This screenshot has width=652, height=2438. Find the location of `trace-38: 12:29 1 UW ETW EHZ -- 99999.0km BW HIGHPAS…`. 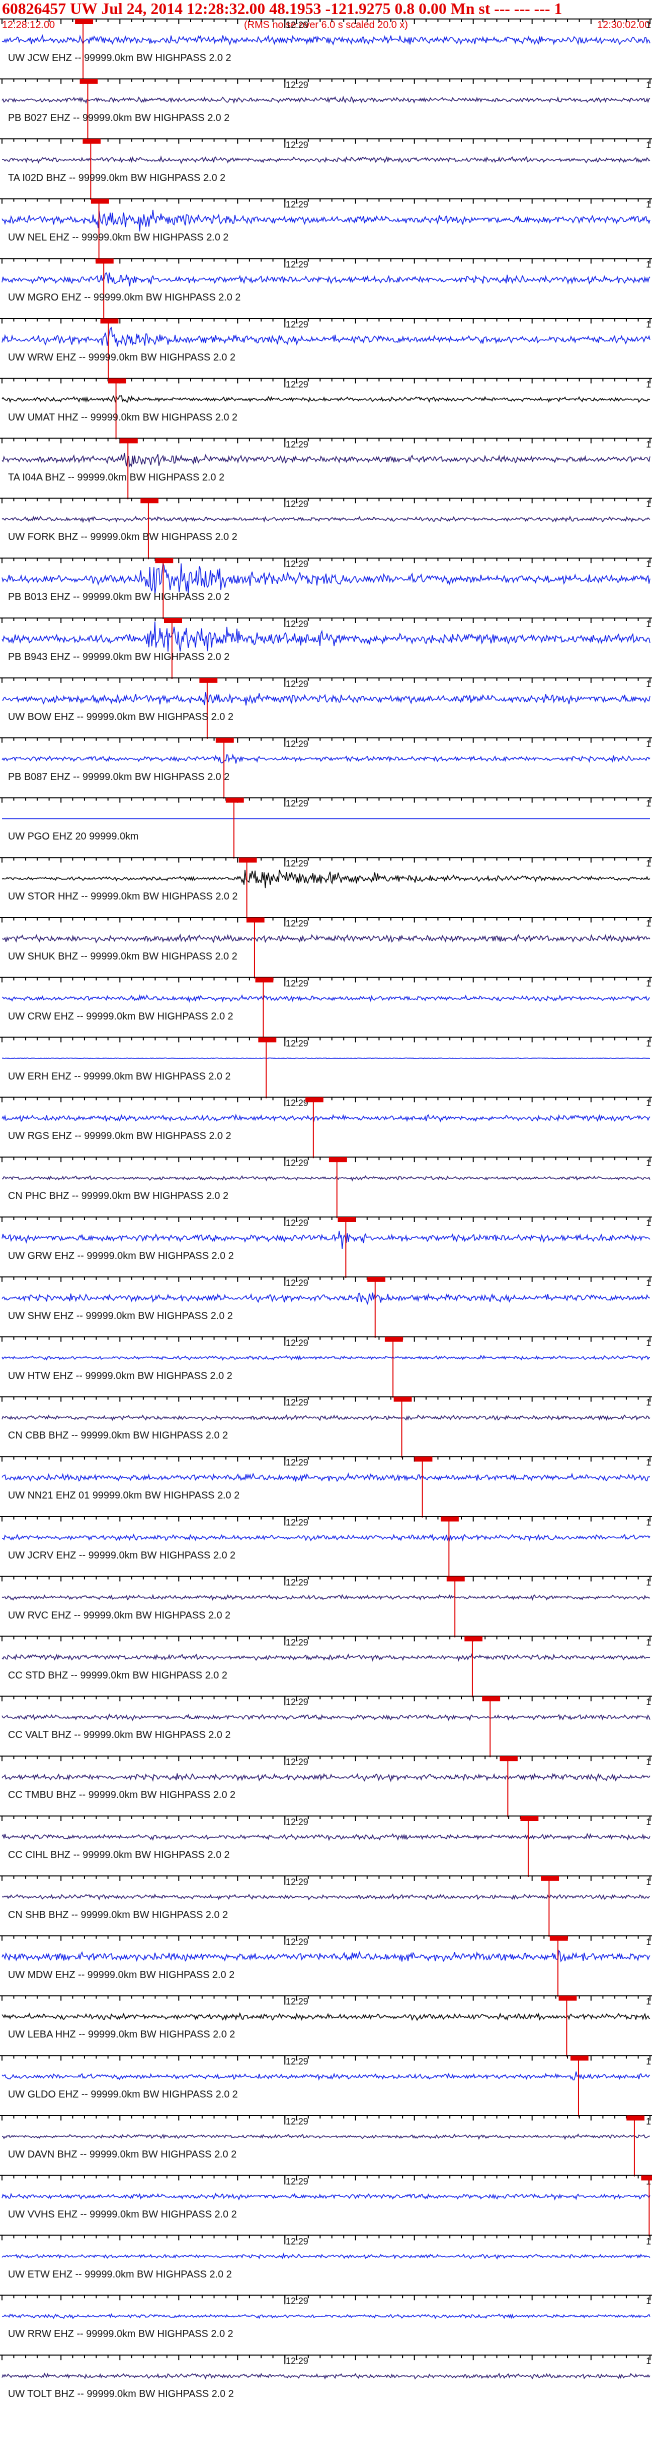

trace-38: 12:29 1 UW ETW EHZ -- 99999.0km BW HIGHPAS… is located at coordinates (326, 2257).